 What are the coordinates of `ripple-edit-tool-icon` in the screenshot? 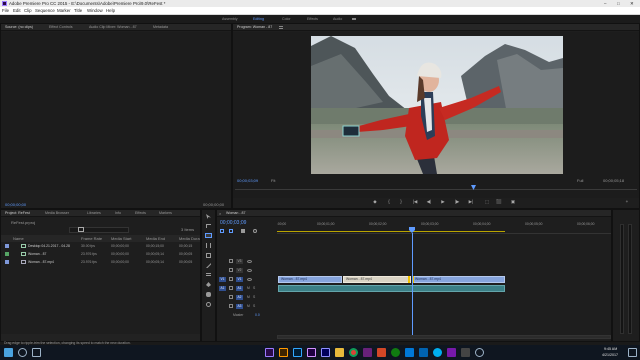 It's located at (208, 235).